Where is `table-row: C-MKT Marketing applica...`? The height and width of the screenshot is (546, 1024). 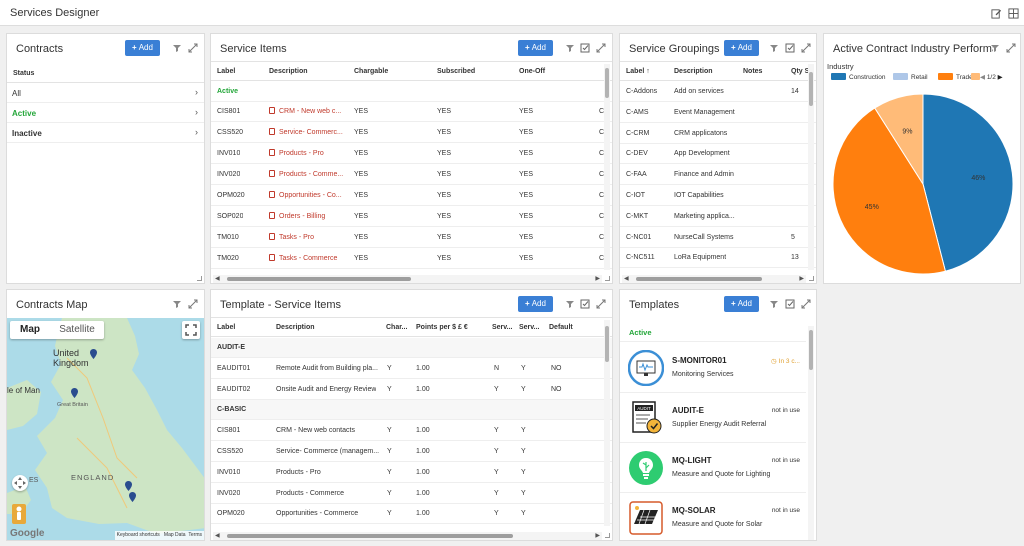
table-row: C-MKT Marketing applica... is located at coordinates (718, 217).